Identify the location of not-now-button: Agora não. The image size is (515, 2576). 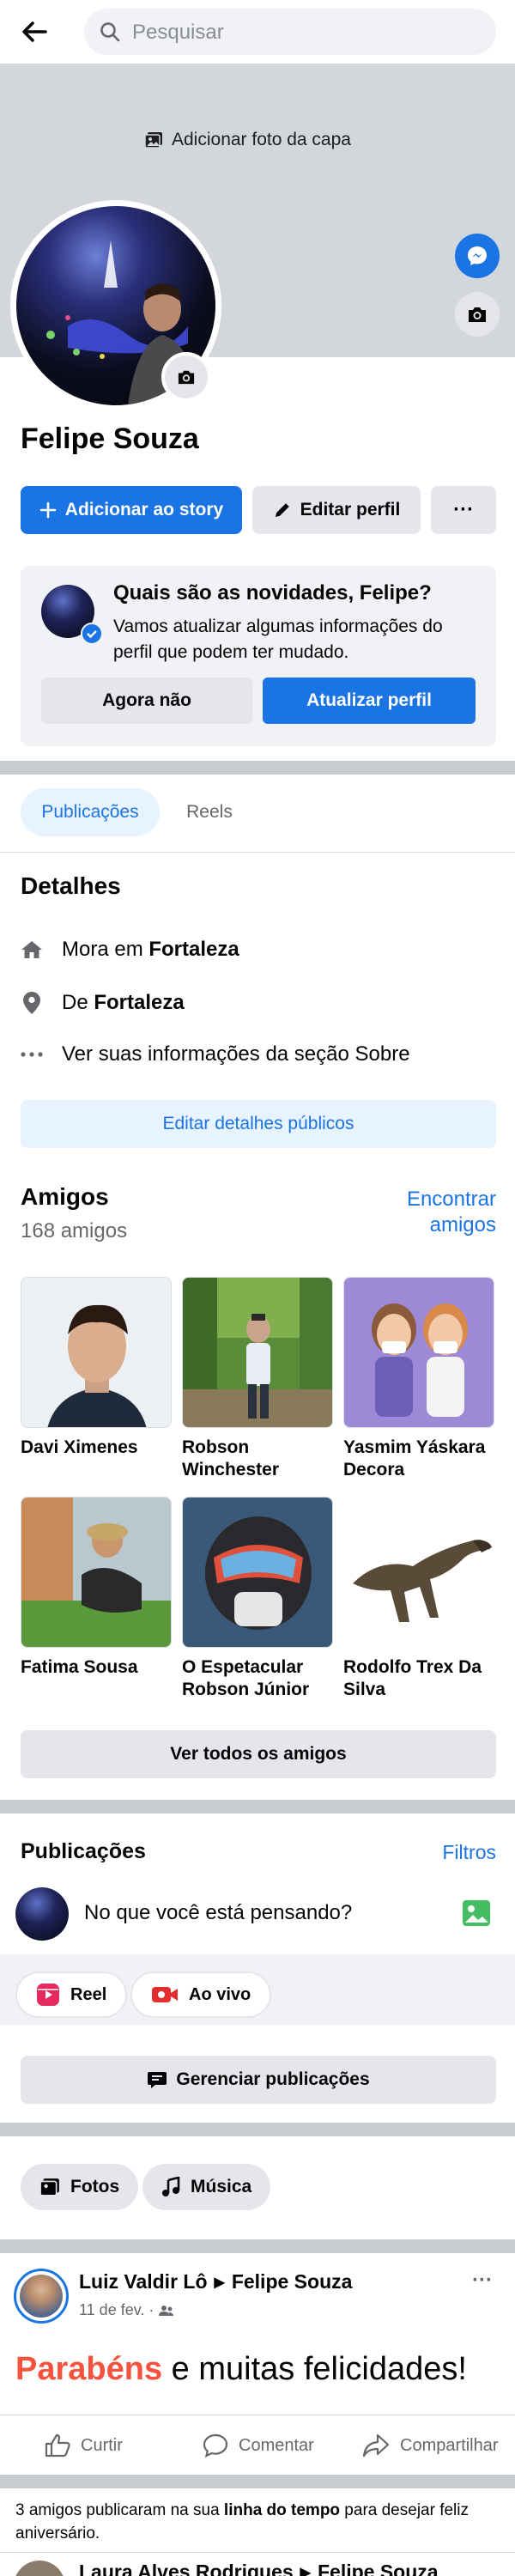
(146, 700).